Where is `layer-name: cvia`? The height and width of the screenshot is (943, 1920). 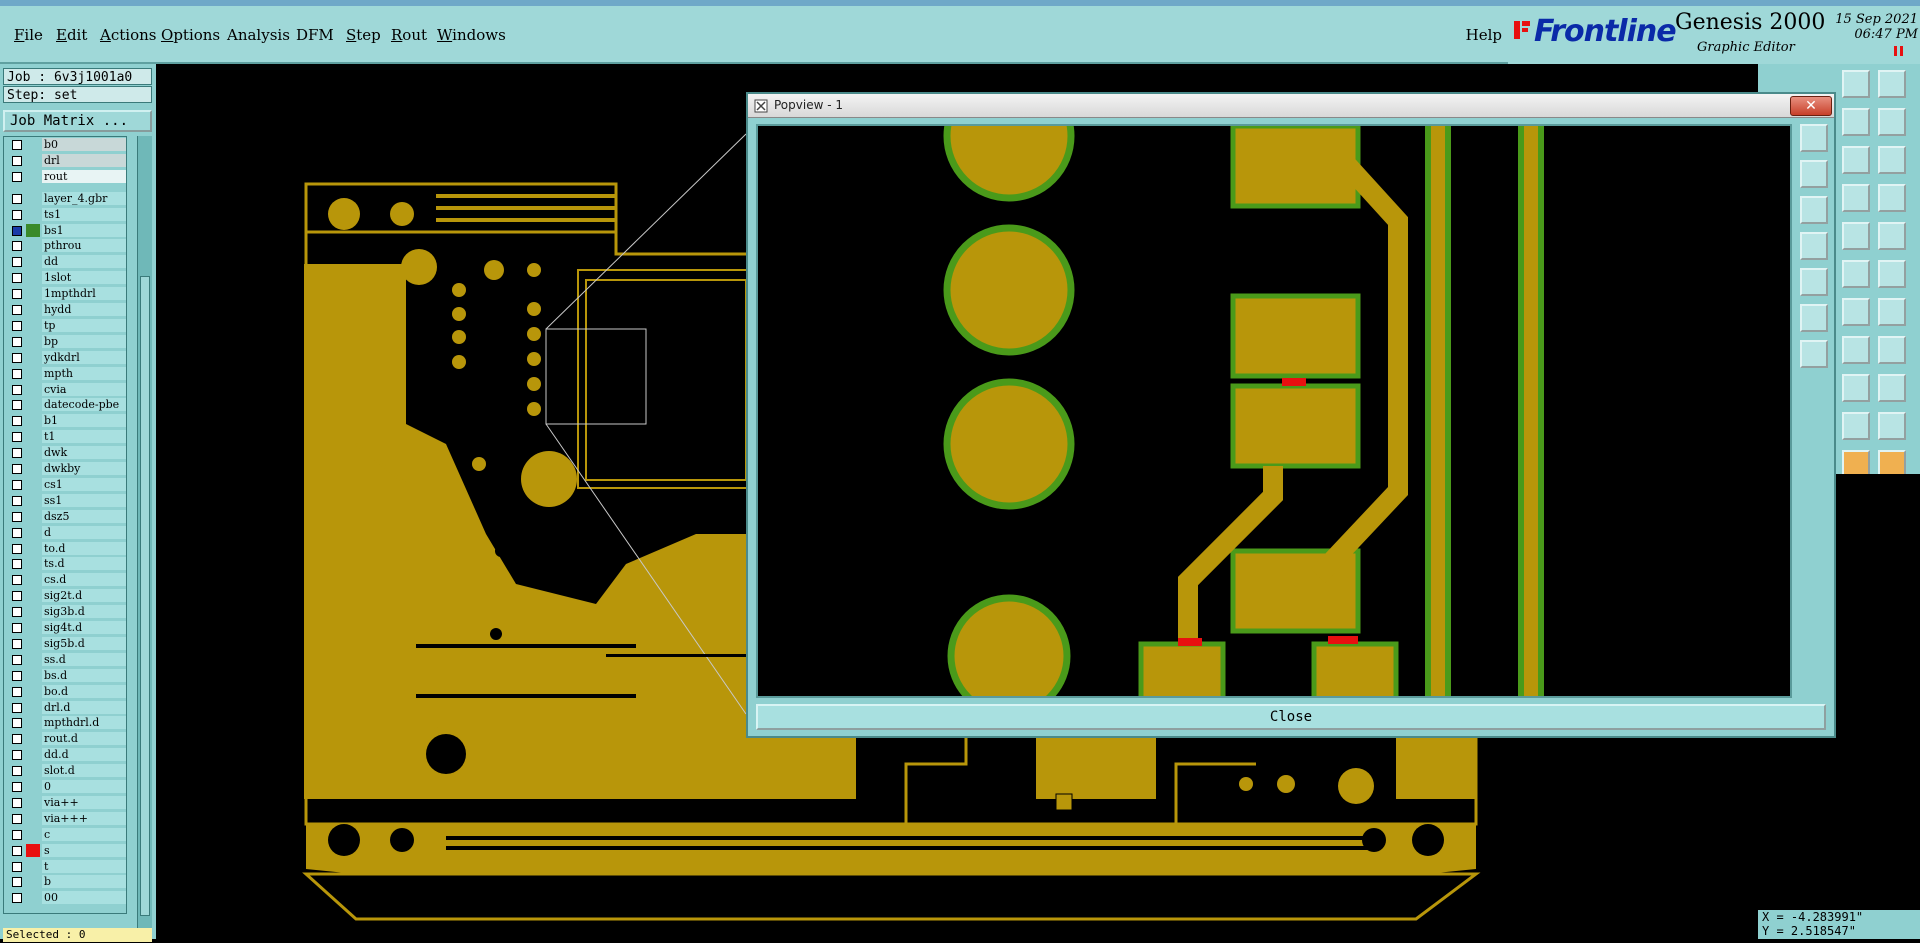 layer-name: cvia is located at coordinates (84, 389).